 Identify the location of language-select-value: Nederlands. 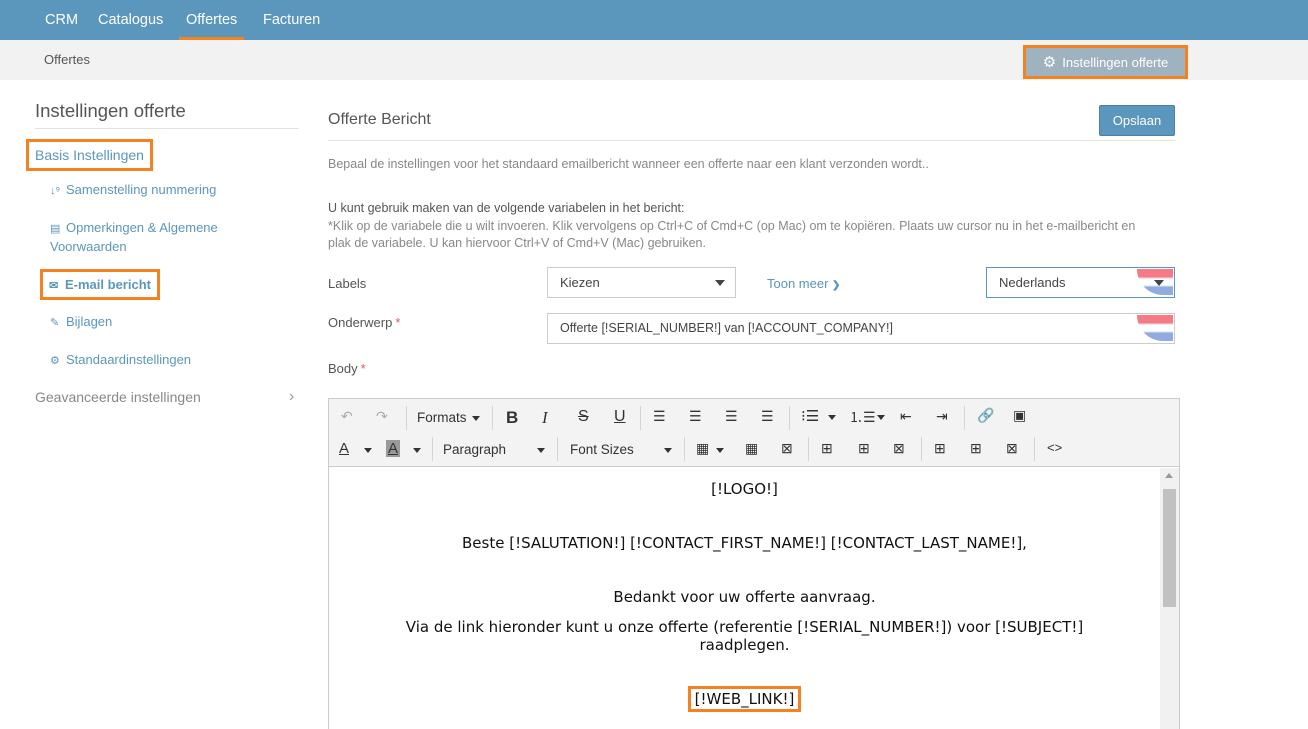
(1032, 282).